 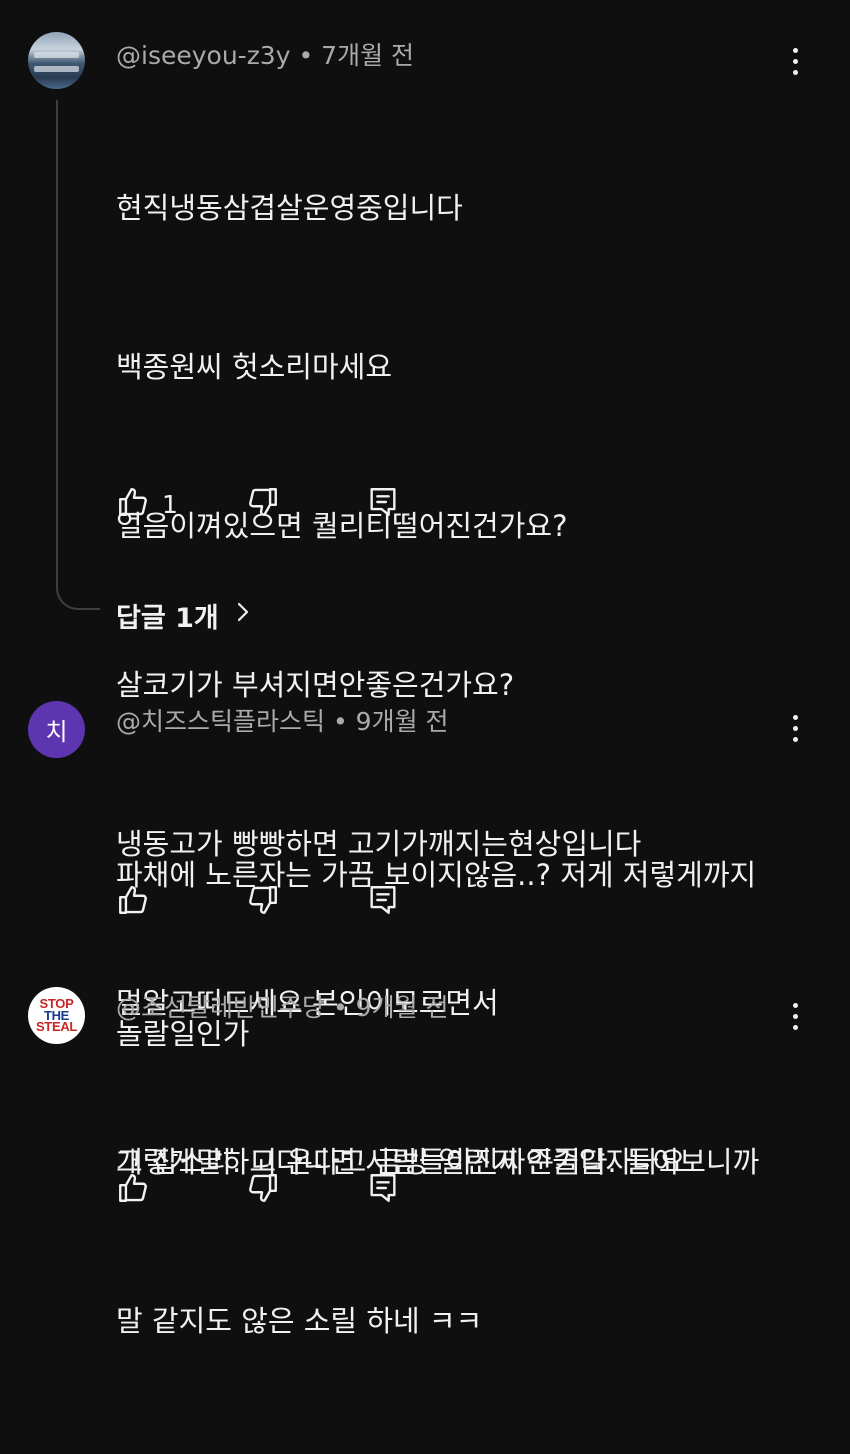 I want to click on comment-line: 말 같지도 않은 소릴 하네 ㅋㅋ, so click(x=299, y=1321).